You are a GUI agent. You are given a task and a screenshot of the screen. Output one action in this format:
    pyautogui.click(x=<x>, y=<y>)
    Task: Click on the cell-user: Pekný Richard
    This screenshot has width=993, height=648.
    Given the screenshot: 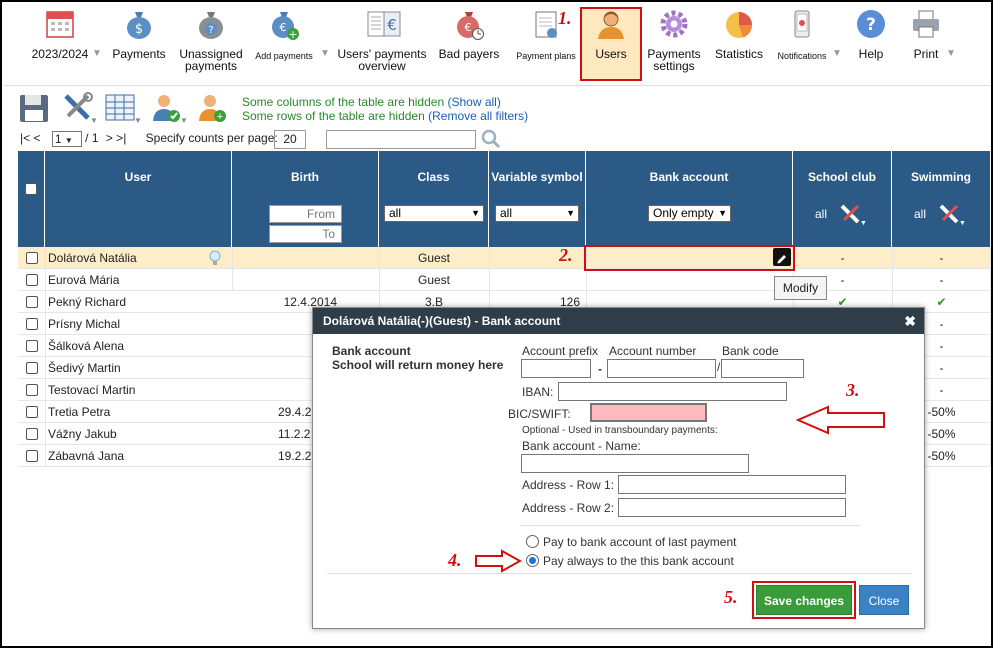 What is the action you would take?
    pyautogui.click(x=87, y=302)
    